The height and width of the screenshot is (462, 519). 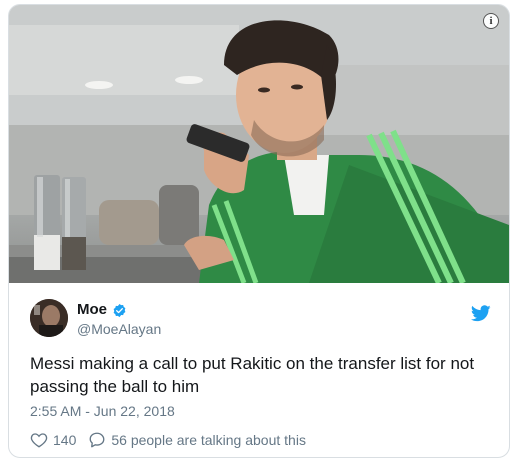 What do you see at coordinates (208, 440) in the screenshot?
I see `conversation-link: 56 people are talking about this` at bounding box center [208, 440].